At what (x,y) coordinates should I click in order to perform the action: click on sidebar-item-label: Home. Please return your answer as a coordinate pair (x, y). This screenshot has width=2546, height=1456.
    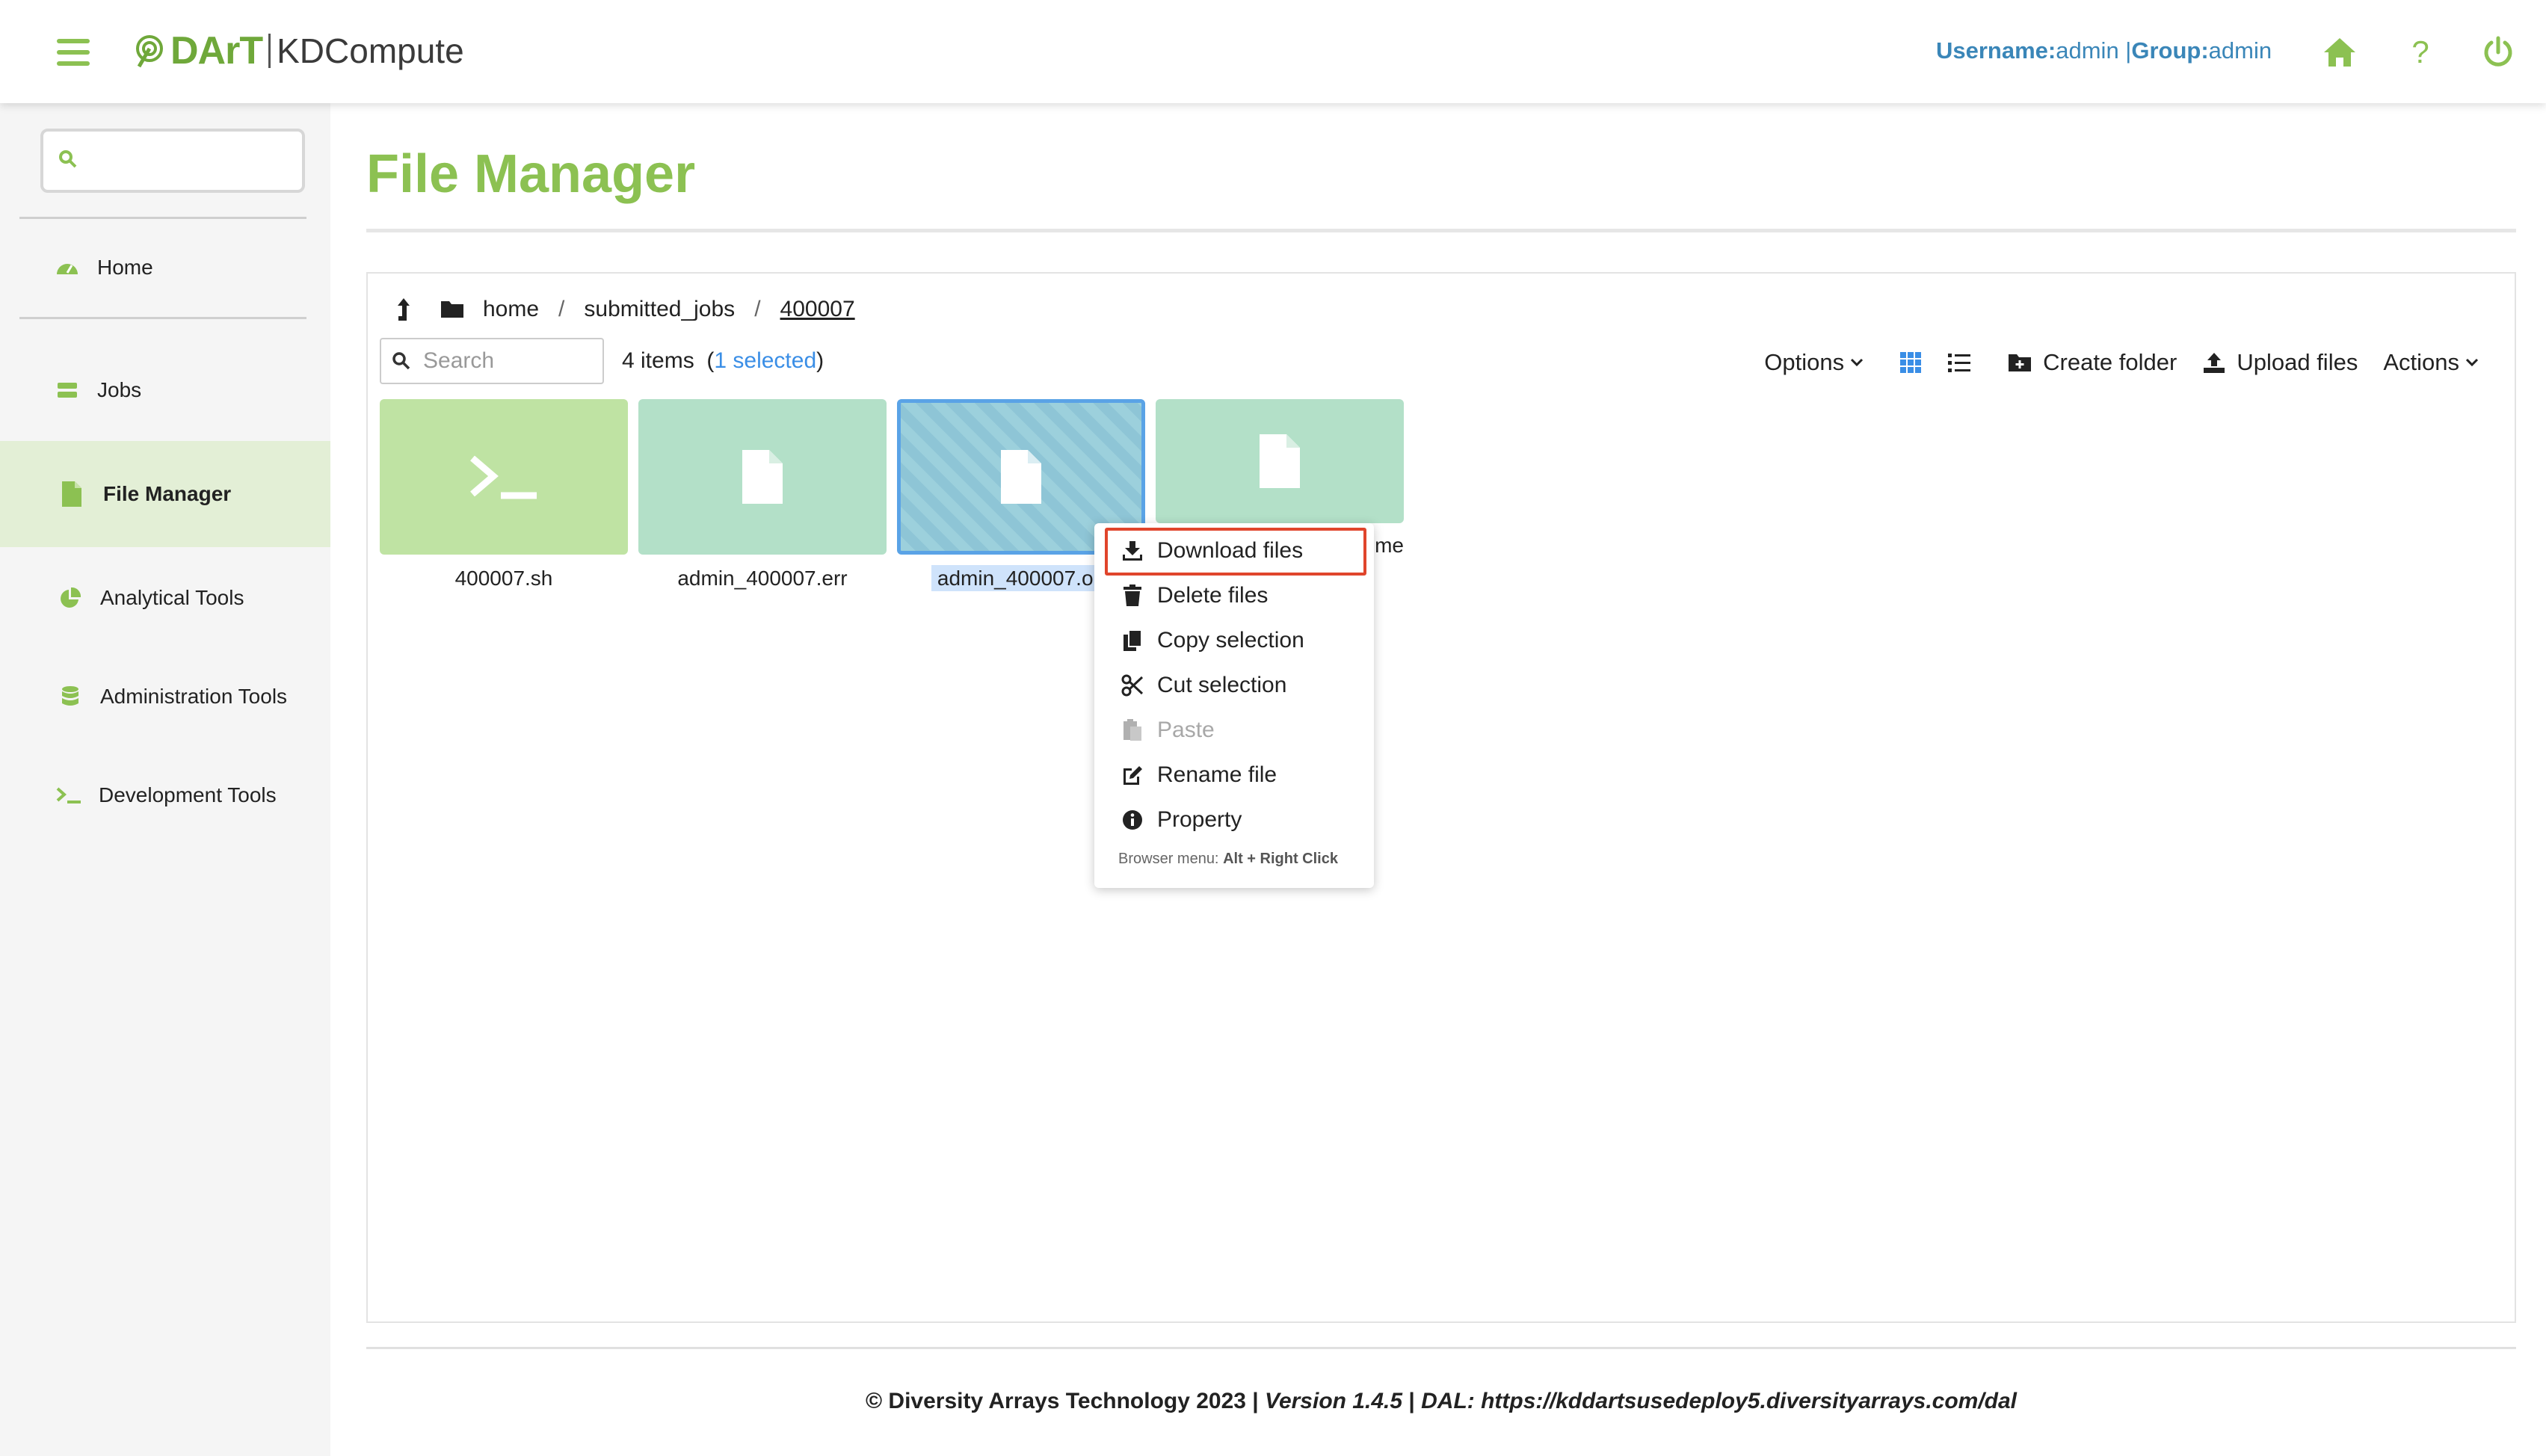
    Looking at the image, I should click on (125, 267).